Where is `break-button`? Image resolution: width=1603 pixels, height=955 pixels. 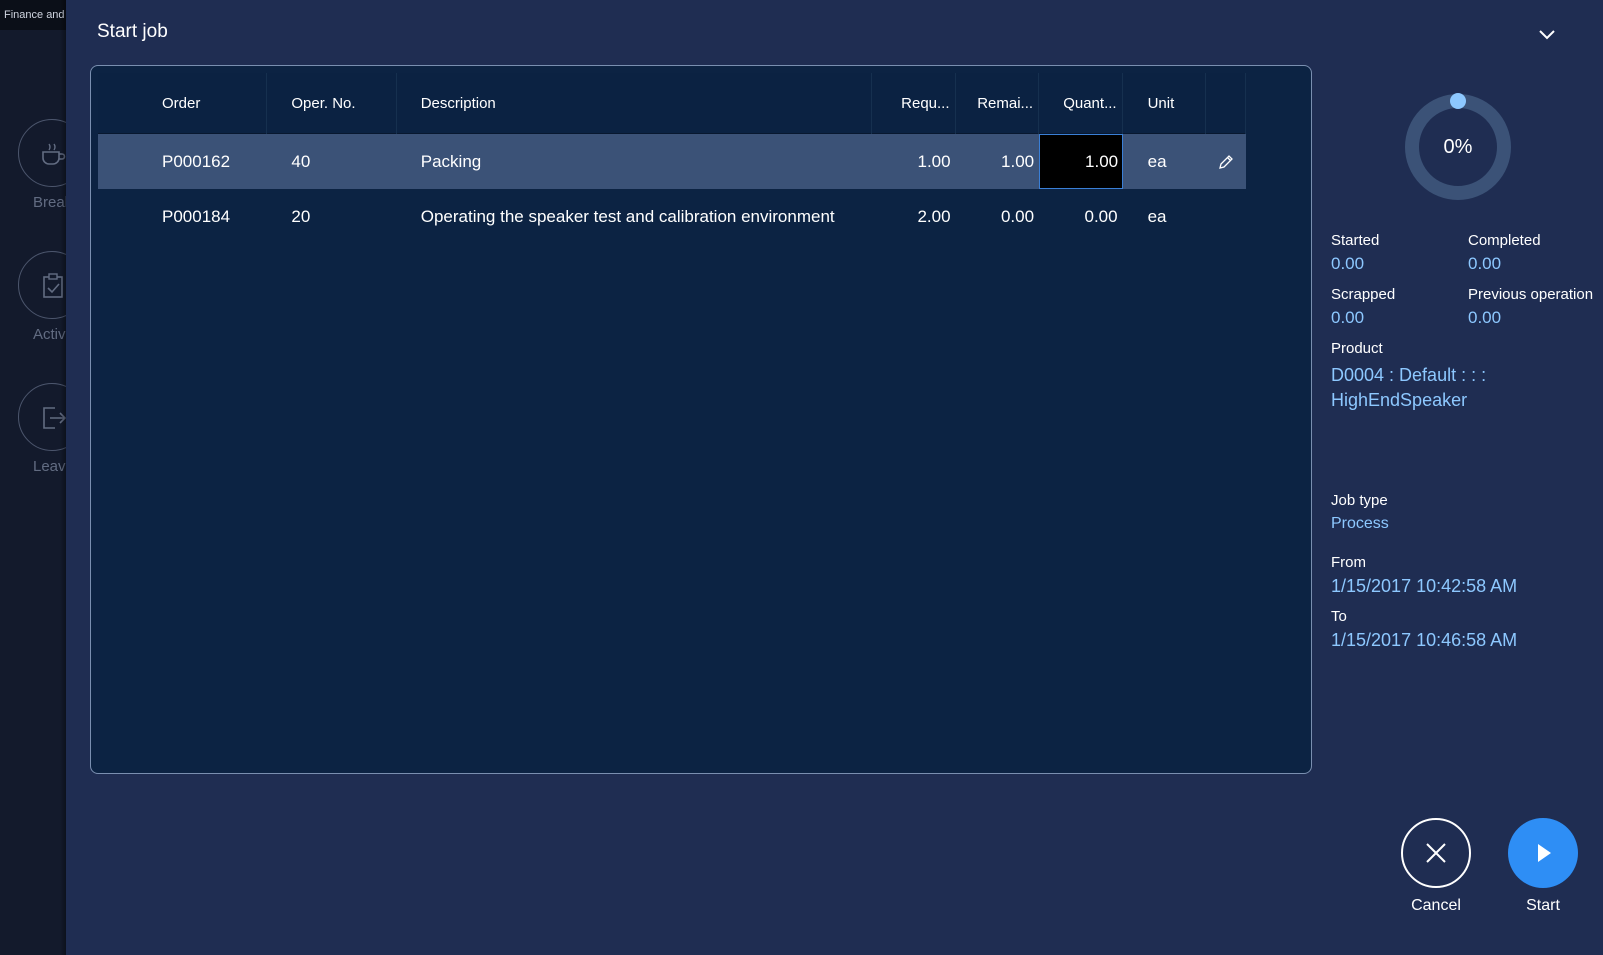
break-button is located at coordinates (42, 153).